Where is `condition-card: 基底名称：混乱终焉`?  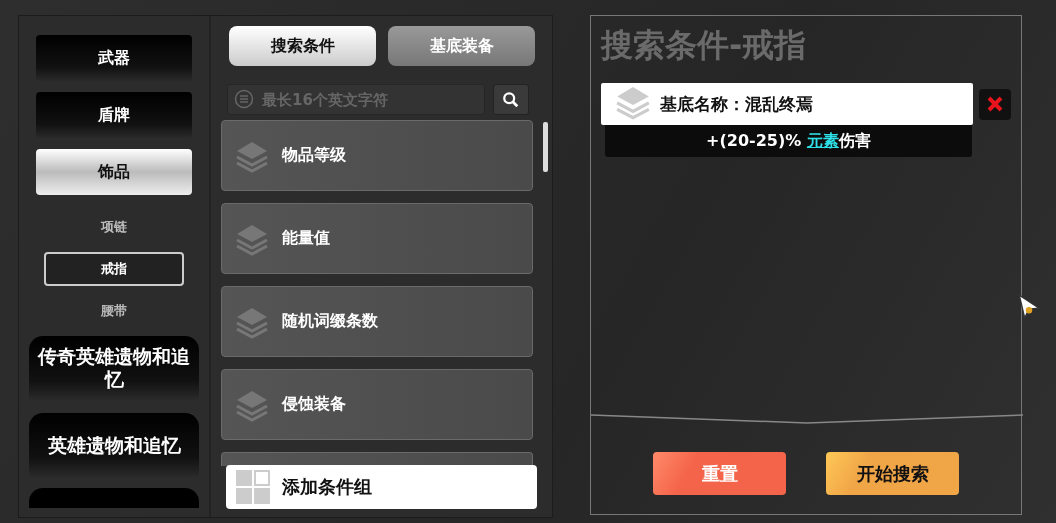 condition-card: 基底名称：混乱终焉 is located at coordinates (787, 104).